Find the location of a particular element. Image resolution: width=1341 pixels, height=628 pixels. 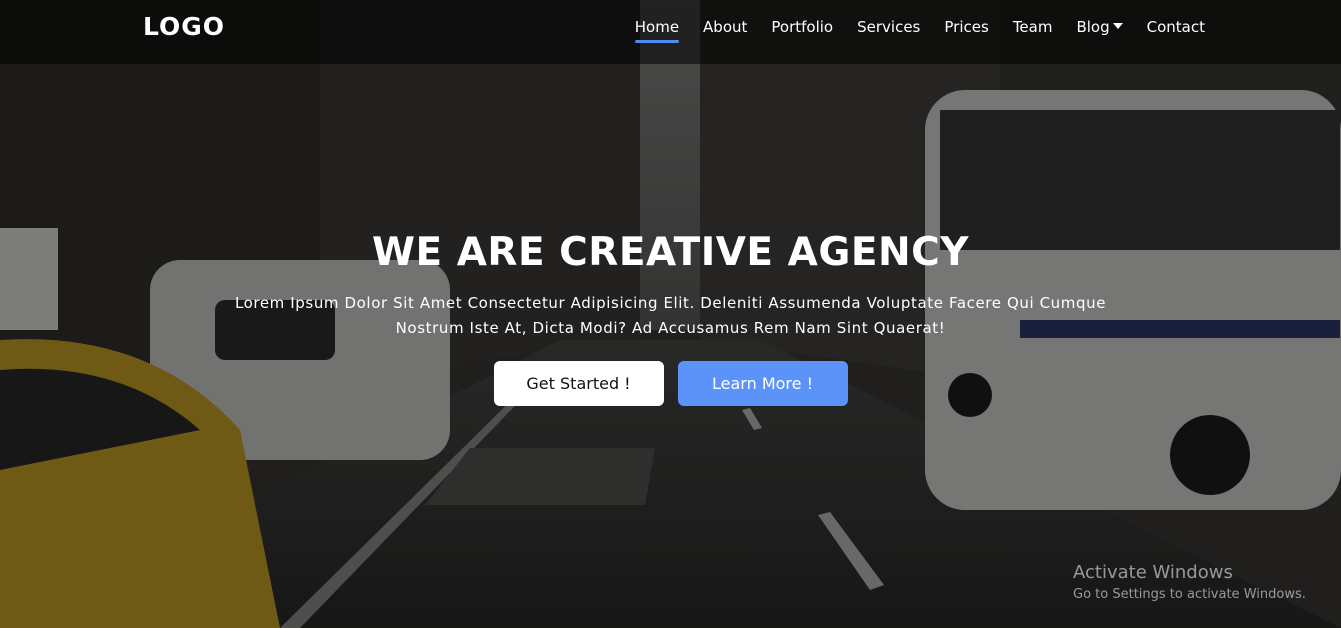

learn-more-button: Learn More ! is located at coordinates (762, 383).